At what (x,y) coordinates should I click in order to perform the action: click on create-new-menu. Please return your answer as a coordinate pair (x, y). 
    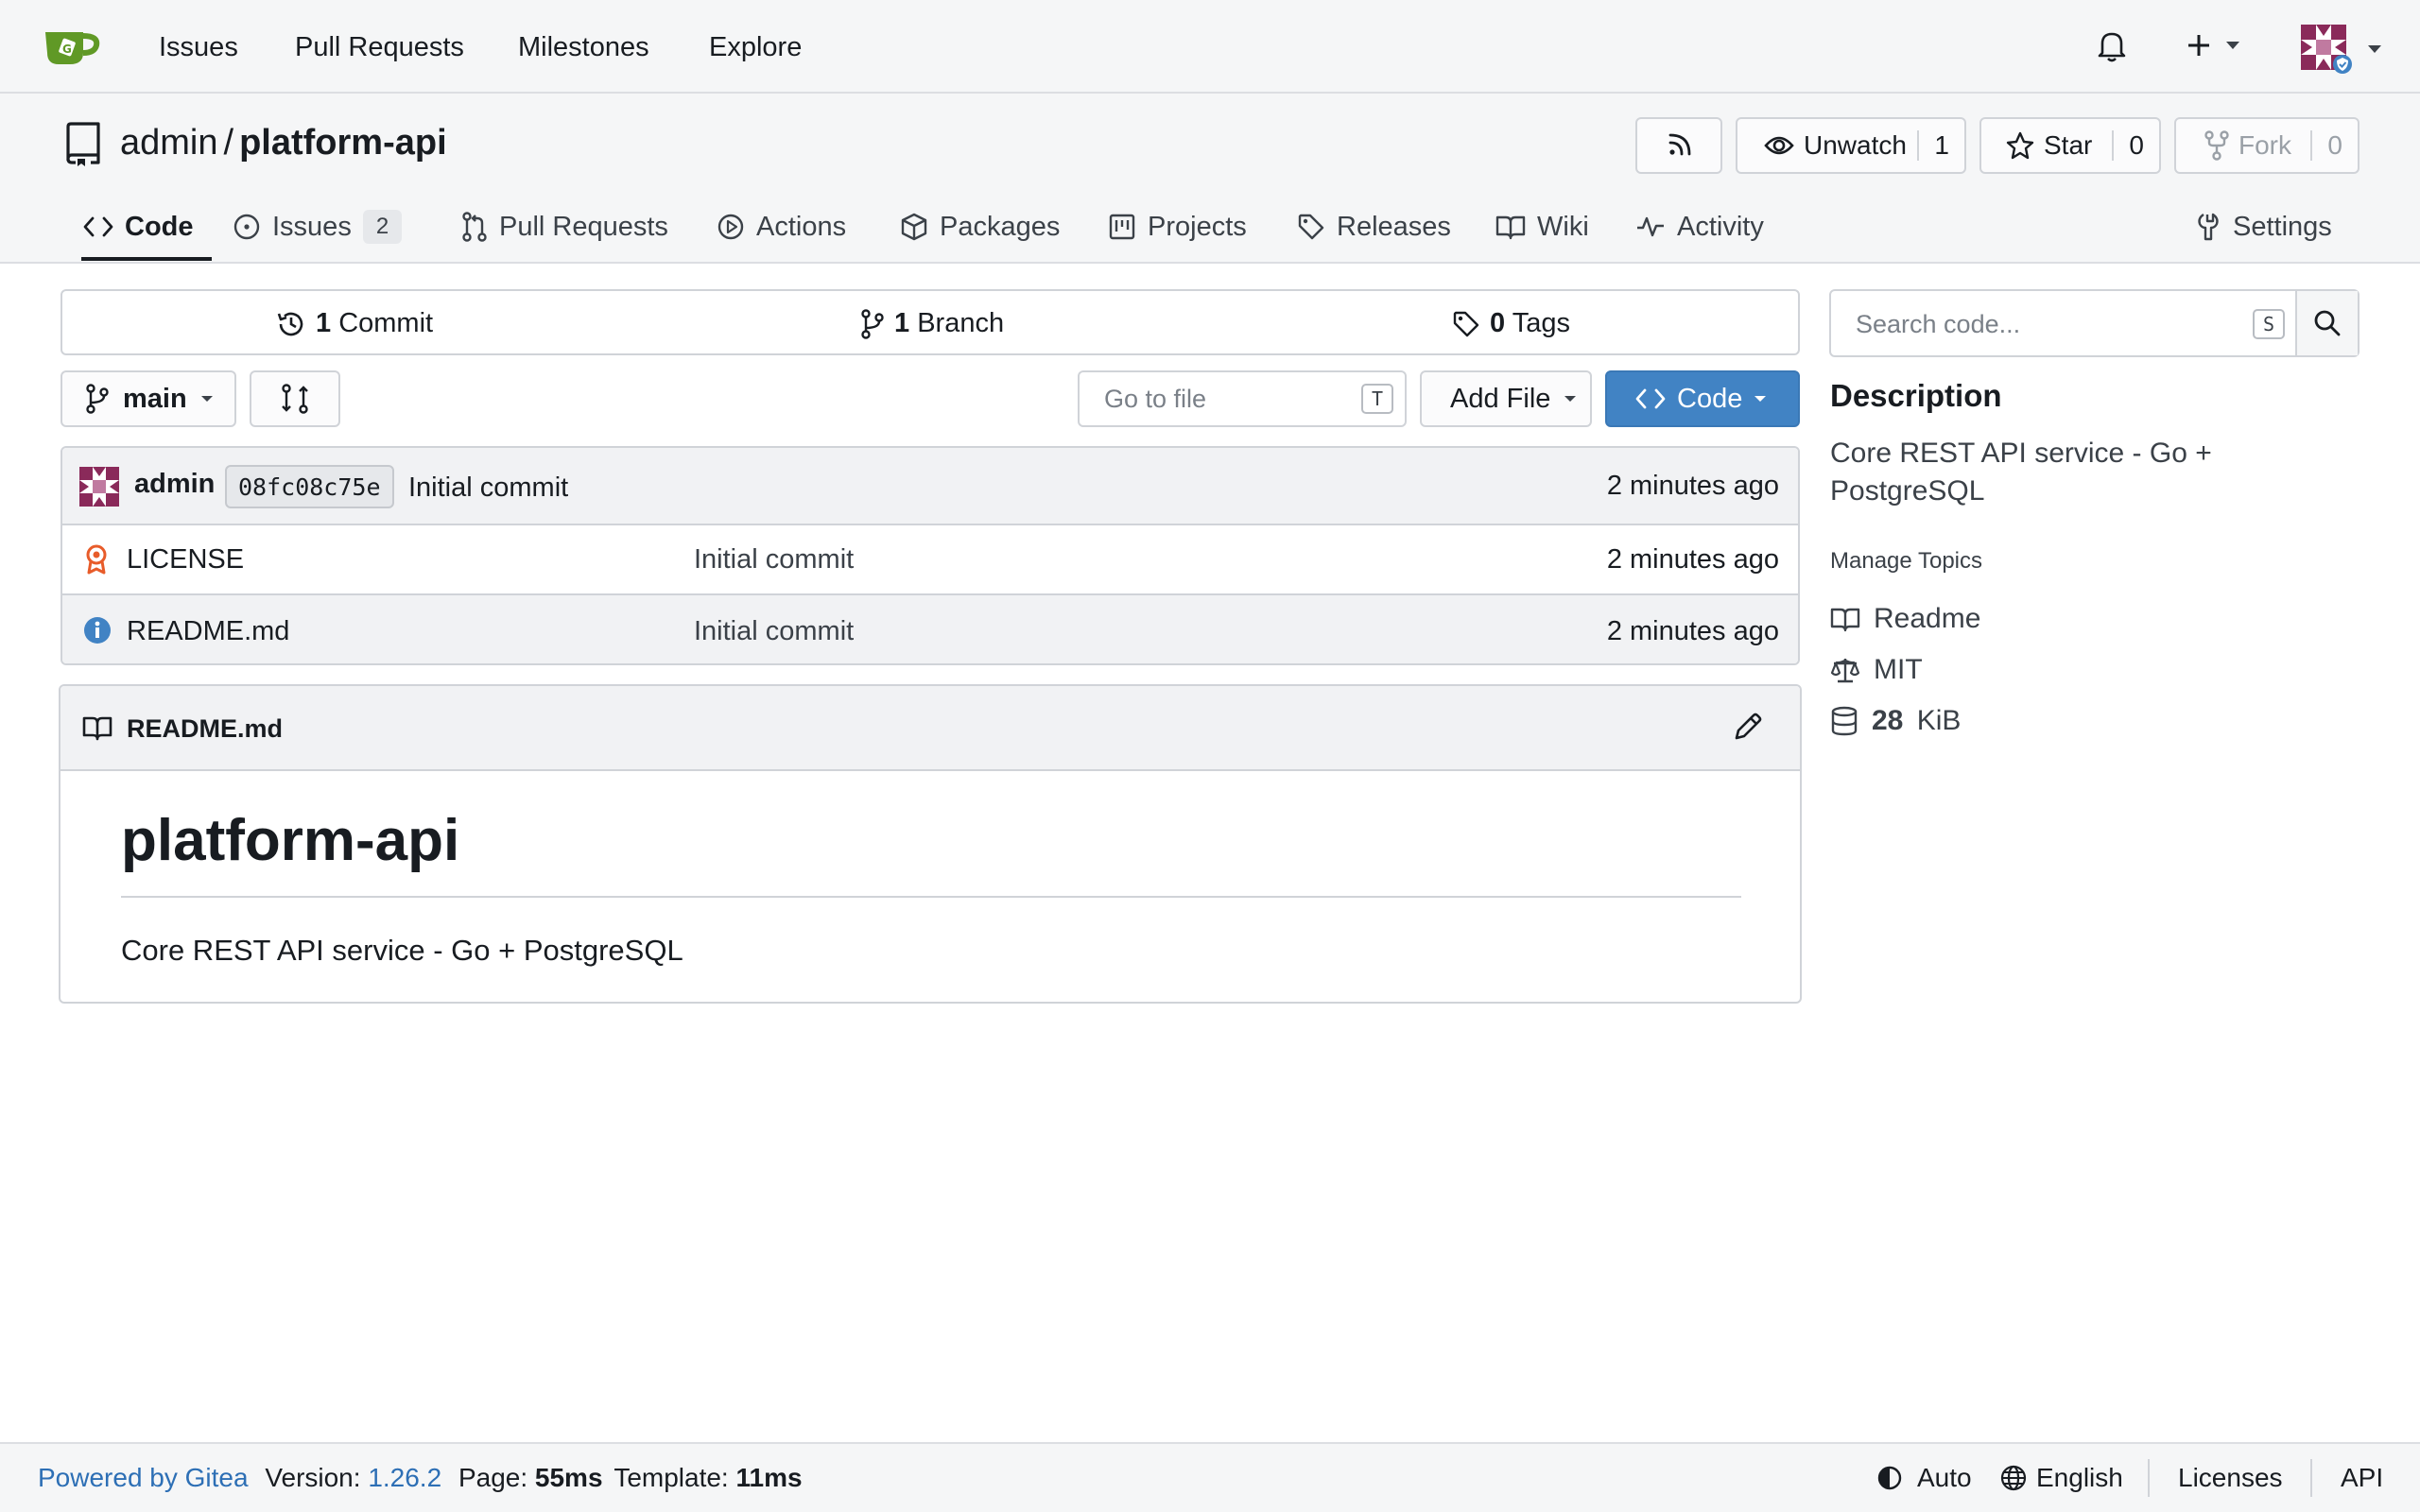
    Looking at the image, I should click on (2213, 45).